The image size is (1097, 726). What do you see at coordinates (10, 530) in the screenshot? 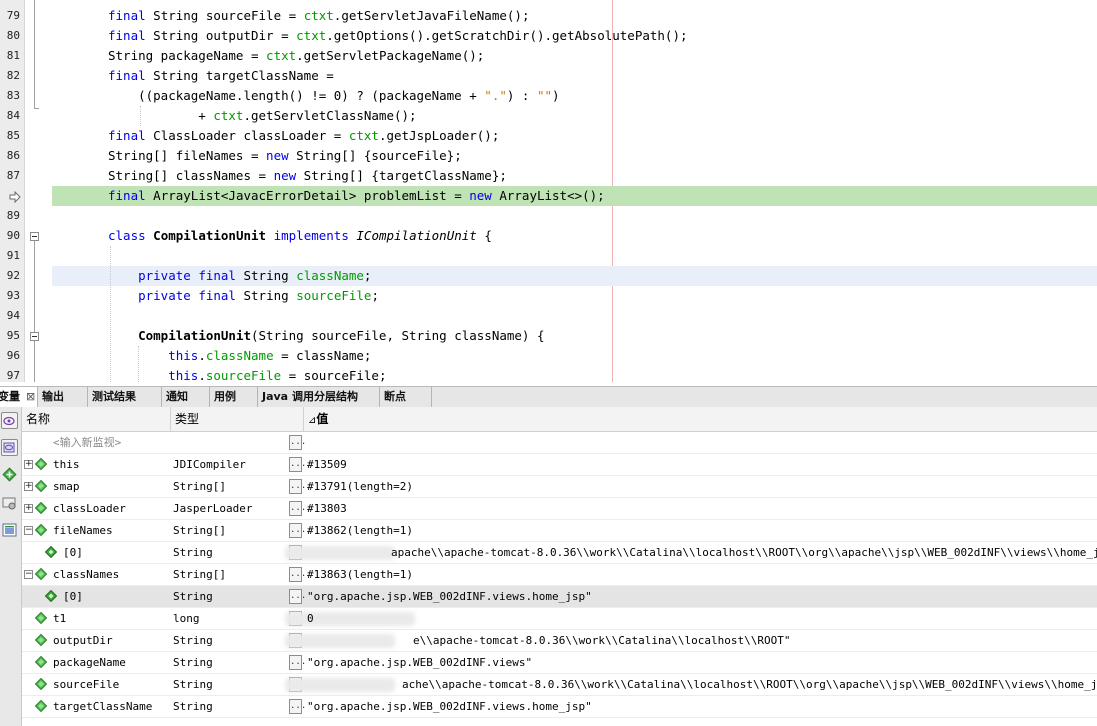
I see `panel-layout-icon` at bounding box center [10, 530].